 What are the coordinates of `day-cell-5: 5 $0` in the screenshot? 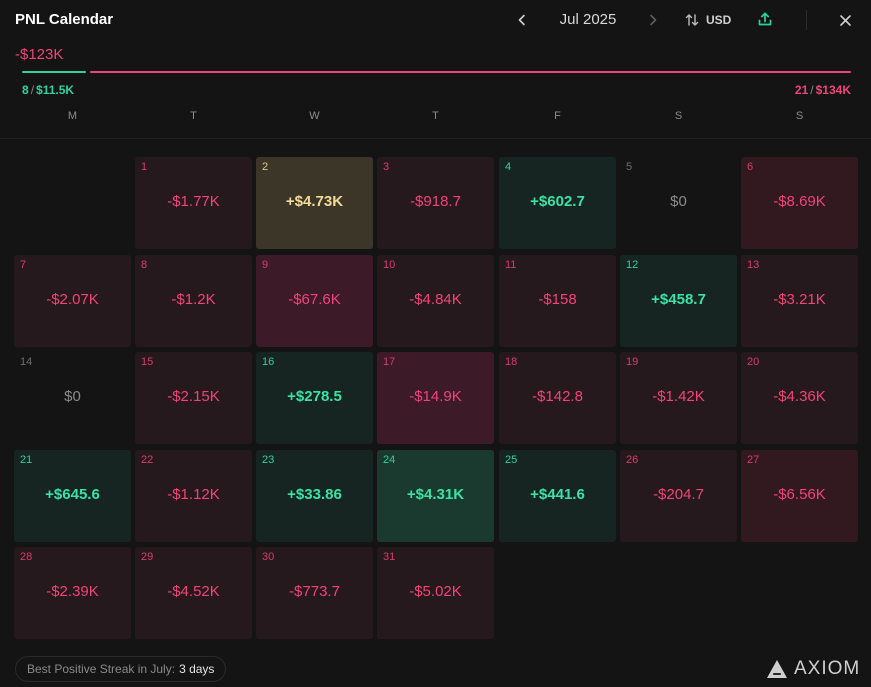 It's located at (678, 203).